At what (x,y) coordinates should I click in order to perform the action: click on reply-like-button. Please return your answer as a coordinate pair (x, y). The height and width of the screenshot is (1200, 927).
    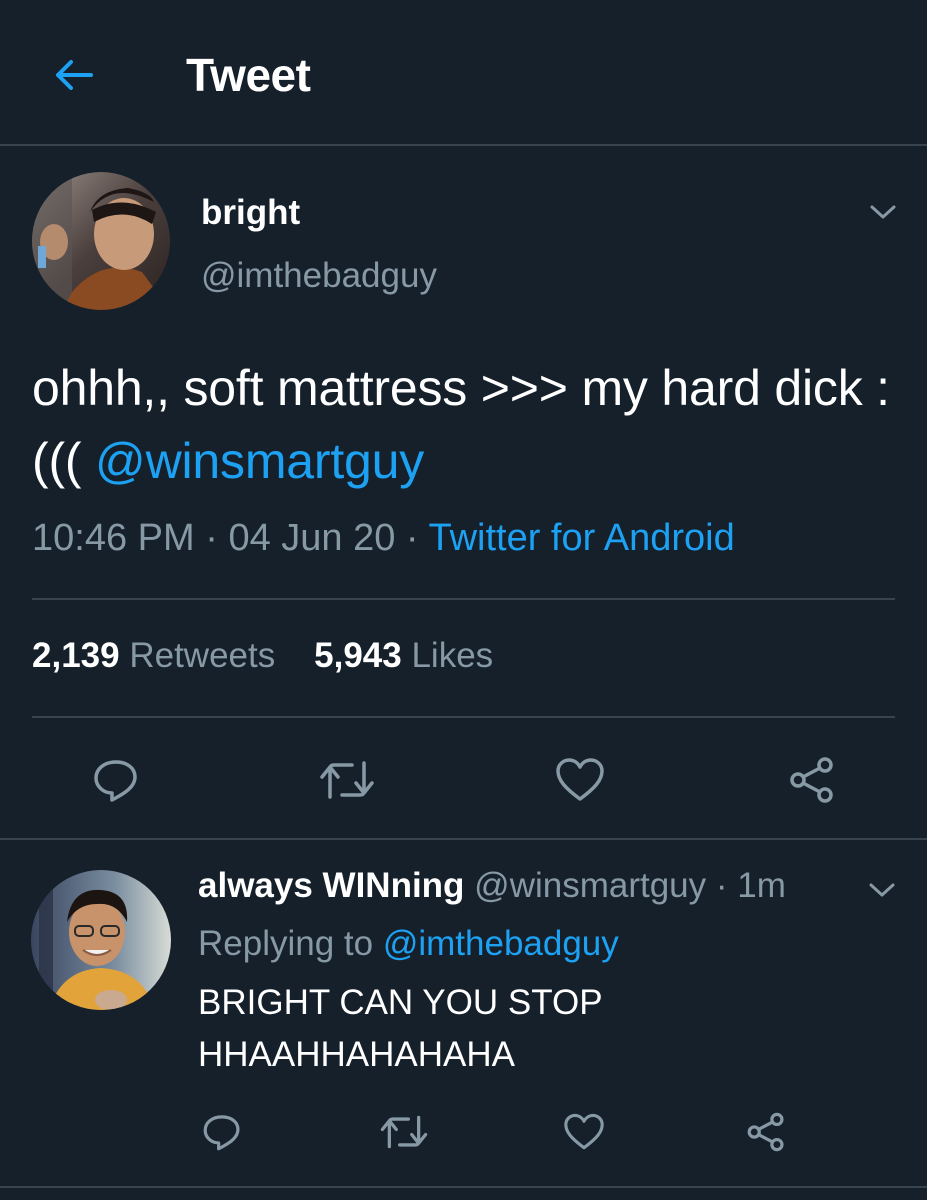
    Looking at the image, I should click on (584, 1132).